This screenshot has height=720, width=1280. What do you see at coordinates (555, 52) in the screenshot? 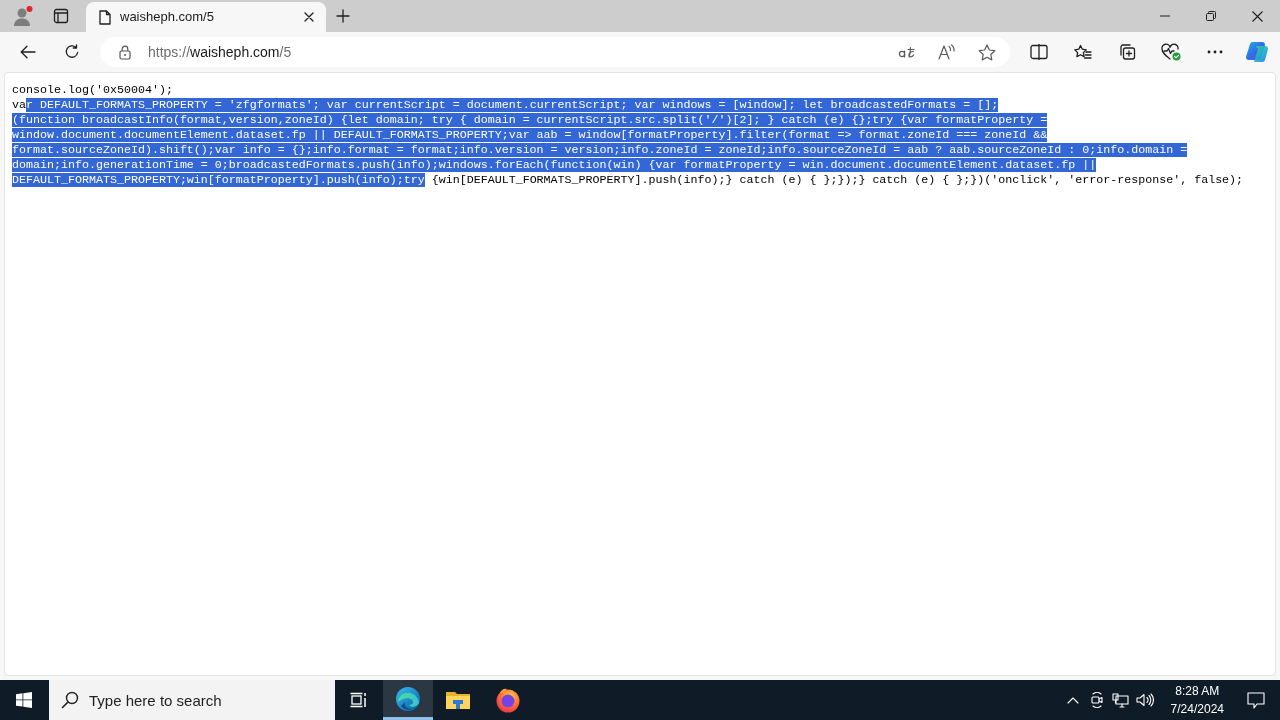
I see `address-bar: https://waisheph.com/5` at bounding box center [555, 52].